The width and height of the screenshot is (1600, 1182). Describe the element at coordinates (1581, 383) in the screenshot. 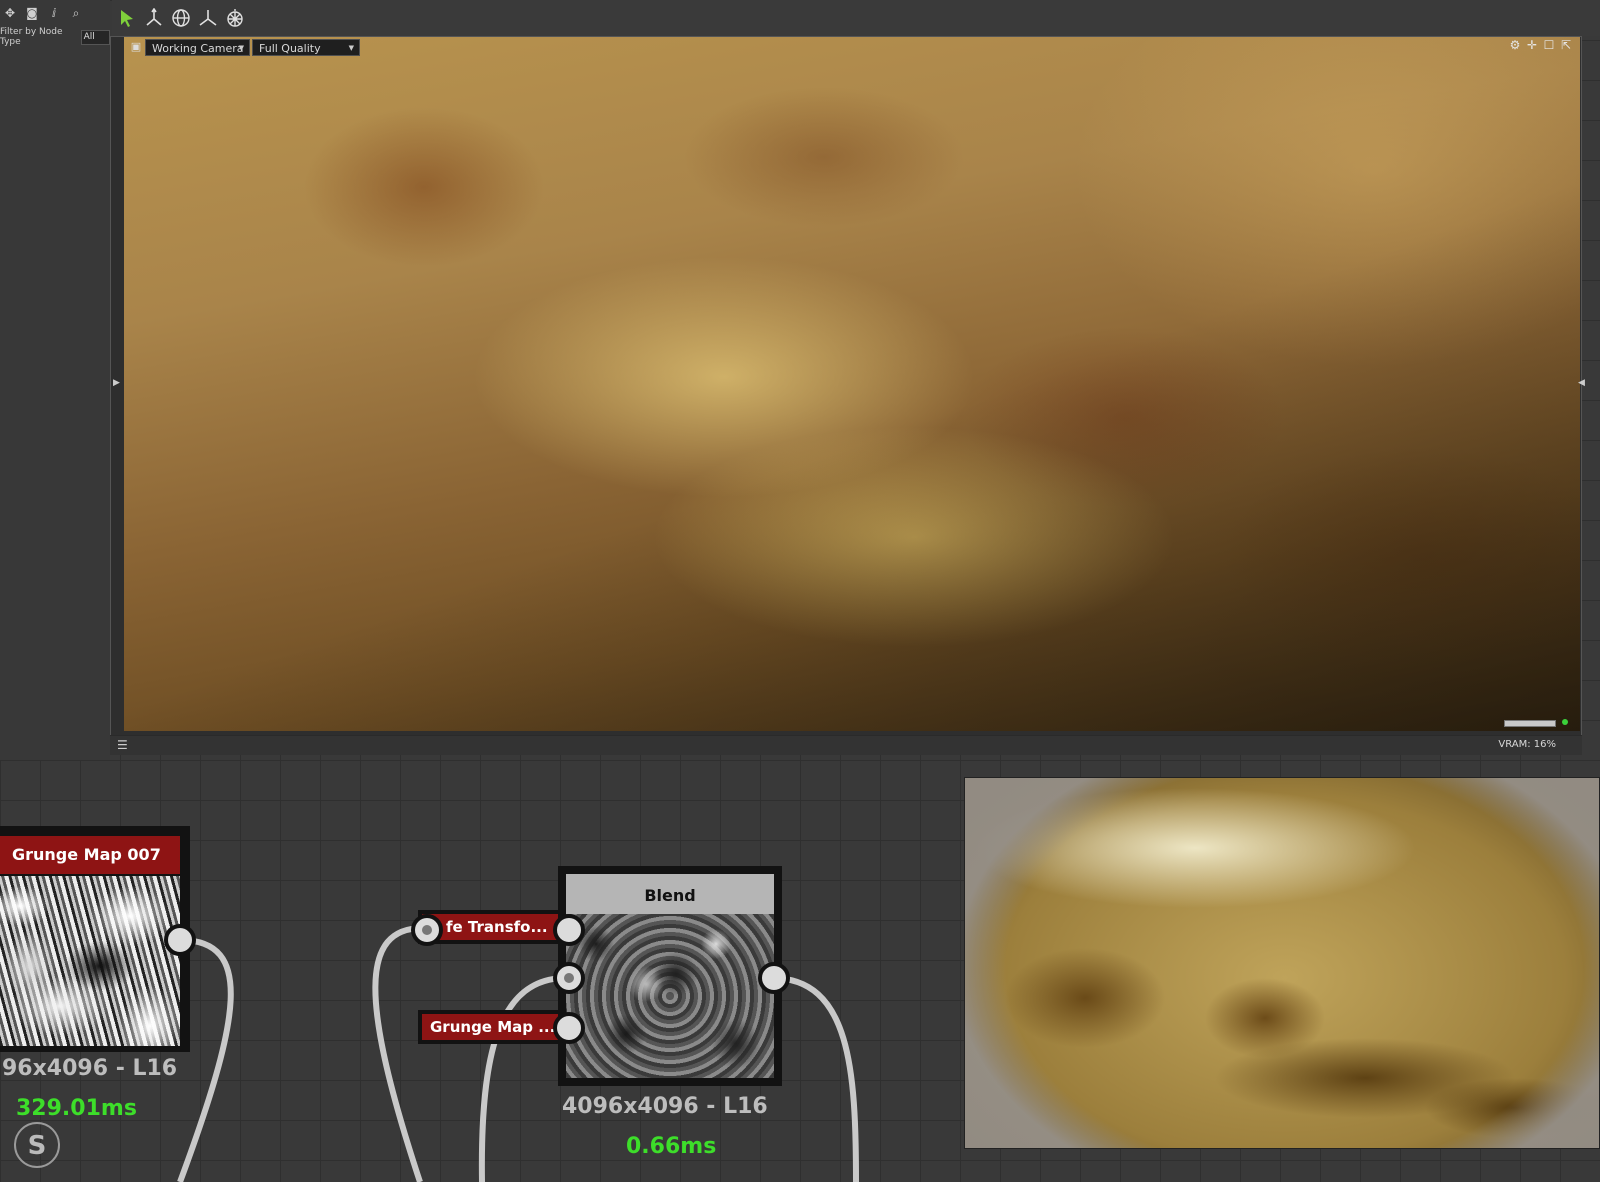

I see `expand-right-arrow-icon: ◀` at that location.